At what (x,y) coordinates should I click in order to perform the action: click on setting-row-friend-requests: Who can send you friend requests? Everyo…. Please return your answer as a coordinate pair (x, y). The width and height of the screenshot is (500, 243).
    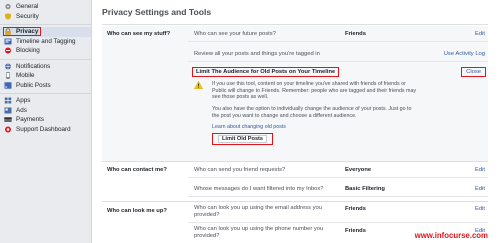
    Looking at the image, I should click on (338, 170).